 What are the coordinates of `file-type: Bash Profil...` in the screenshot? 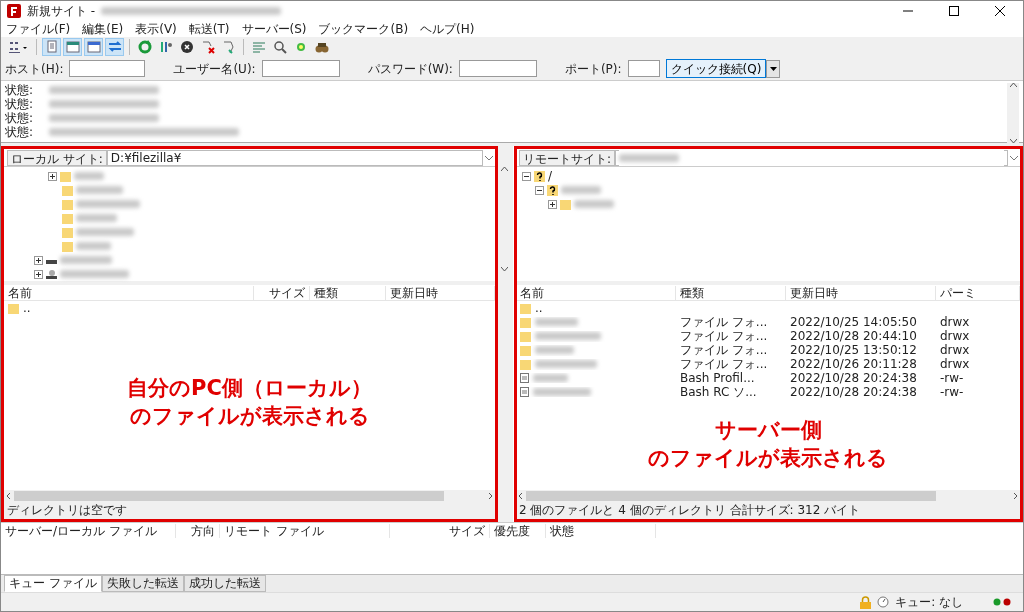 It's located at (717, 378).